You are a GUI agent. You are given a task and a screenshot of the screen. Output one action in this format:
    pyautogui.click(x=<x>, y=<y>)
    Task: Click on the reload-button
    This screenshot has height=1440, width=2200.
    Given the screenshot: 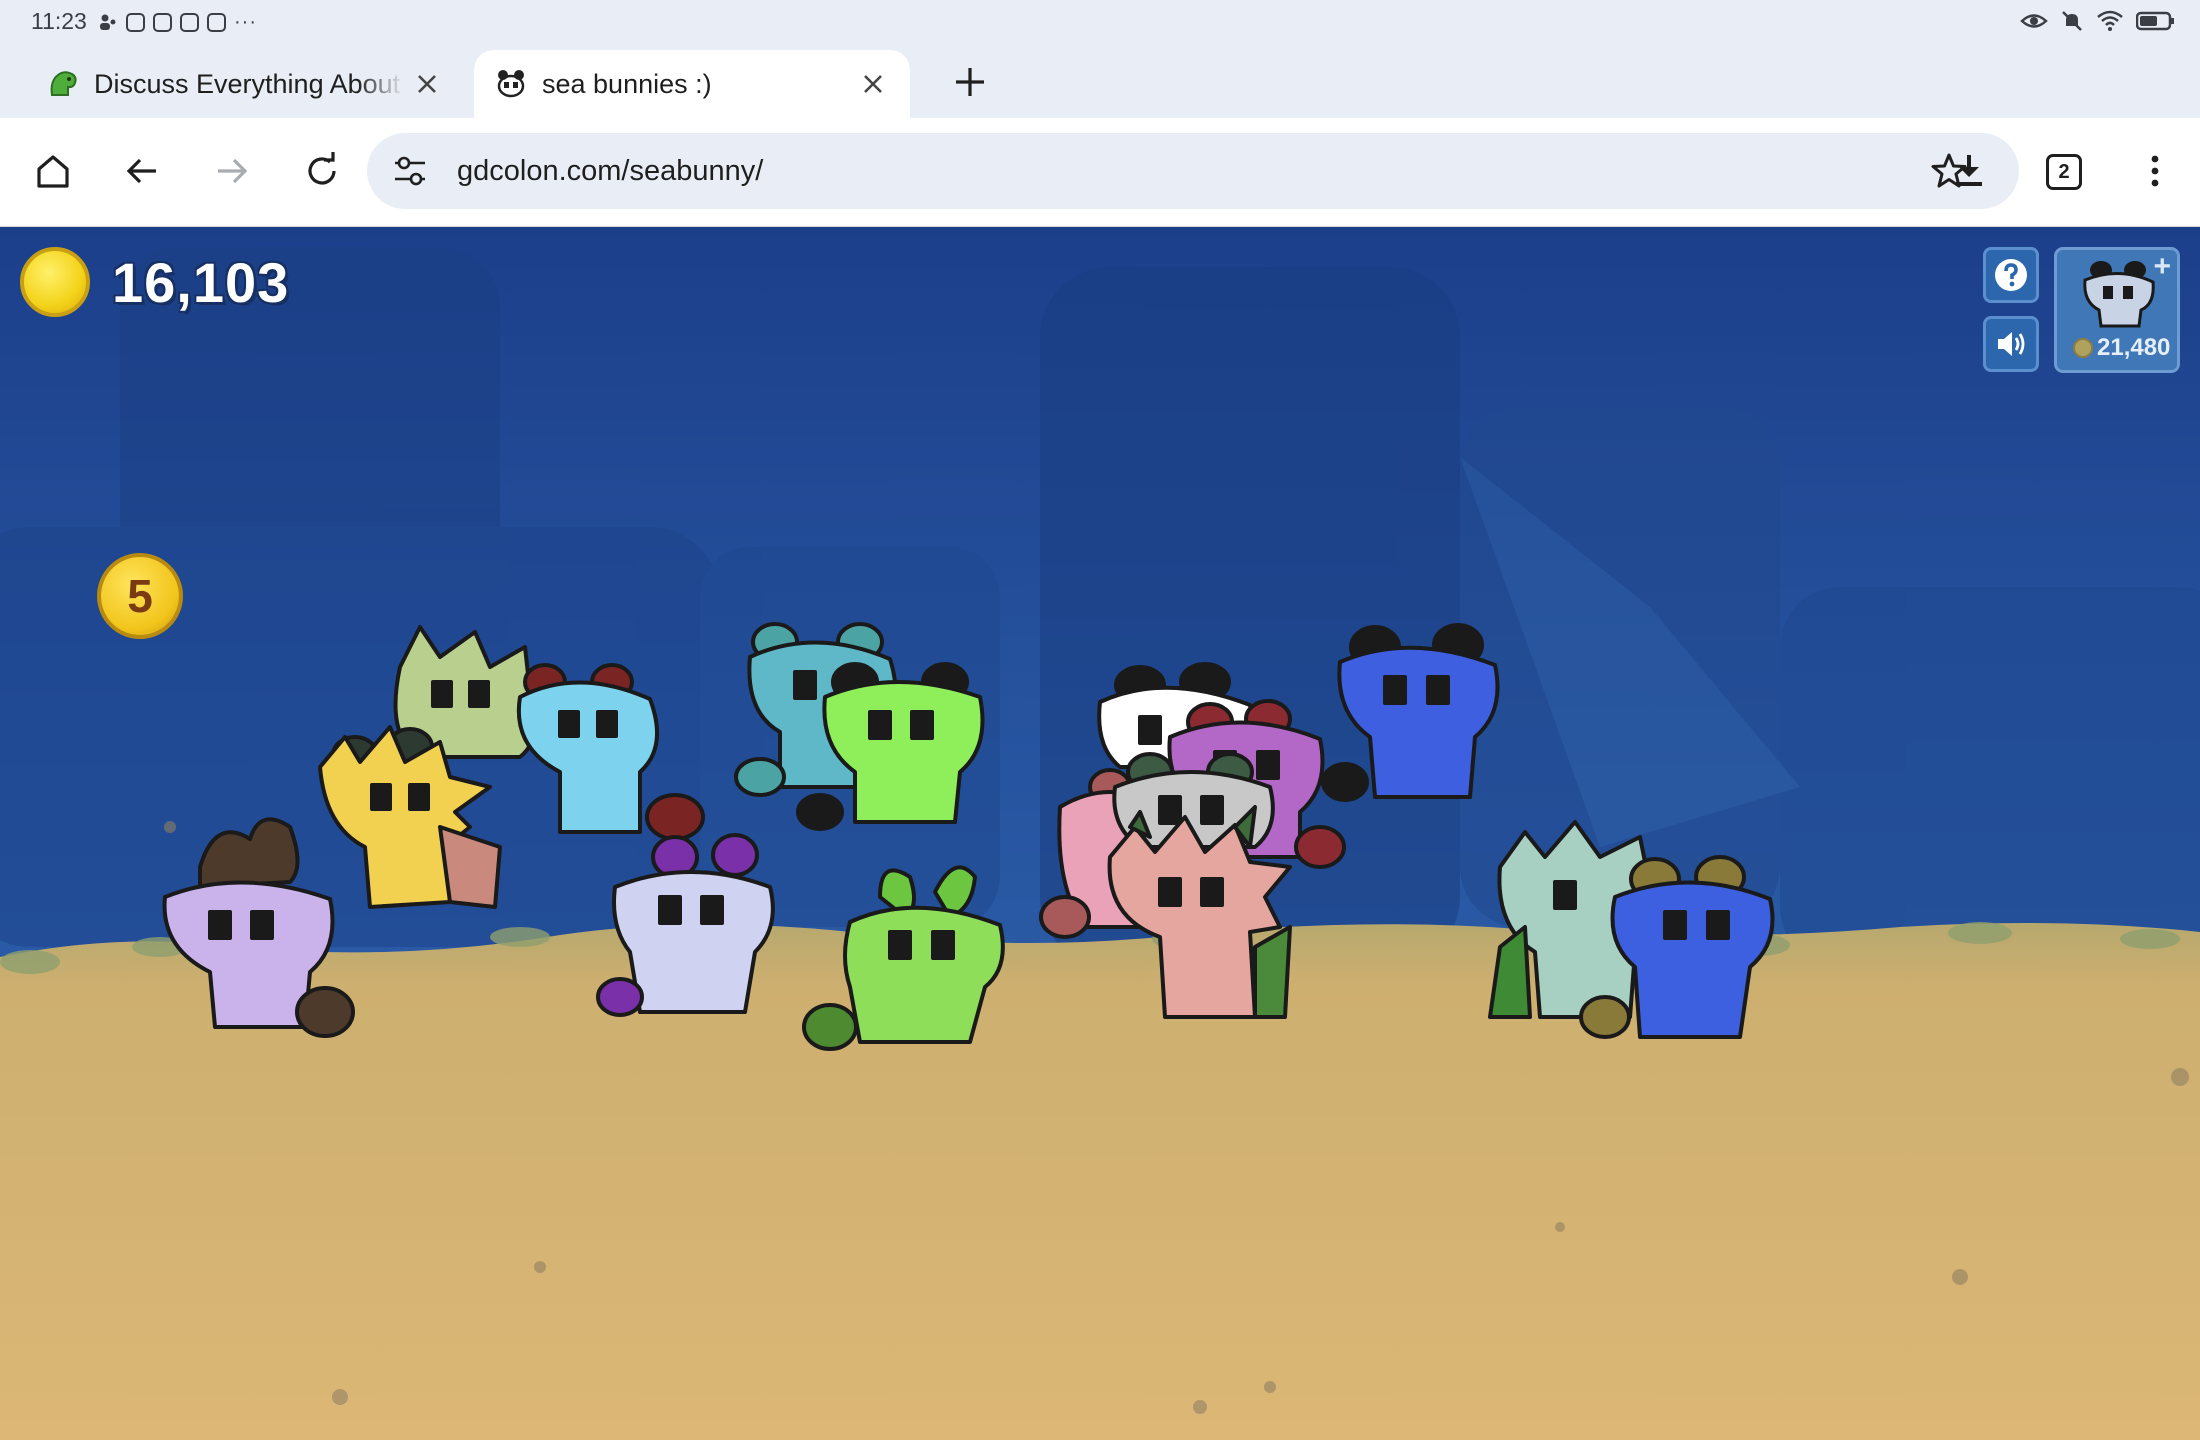 What is the action you would take?
    pyautogui.click(x=322, y=171)
    